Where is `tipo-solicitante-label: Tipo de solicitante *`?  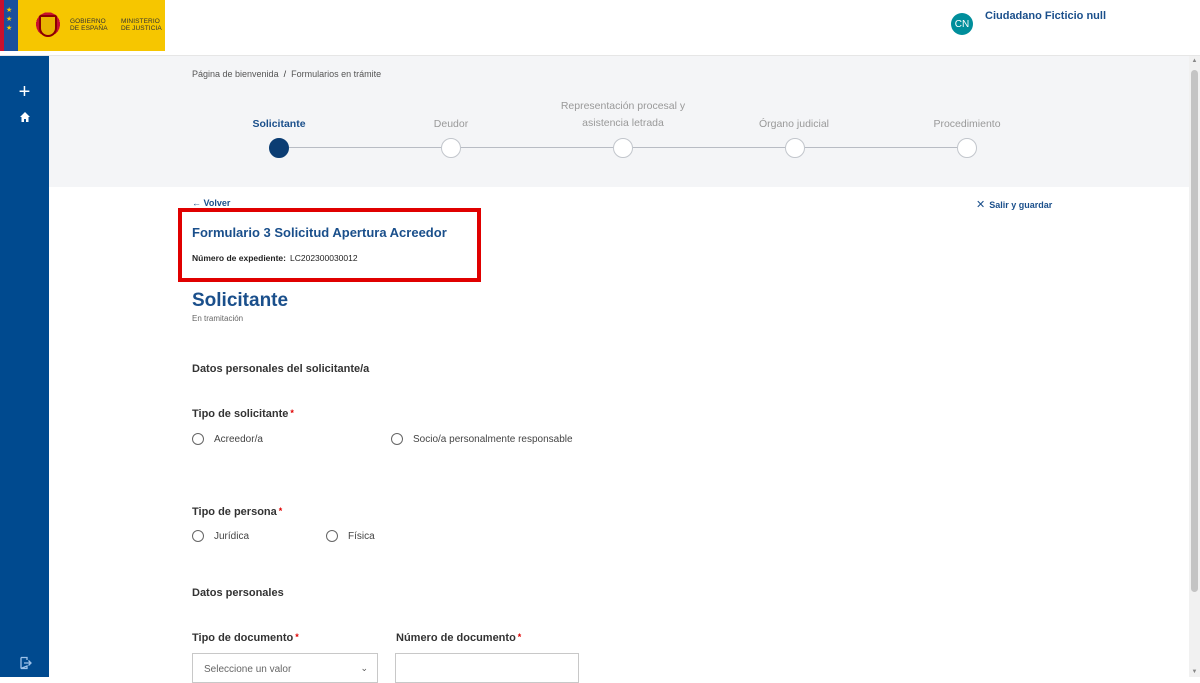 tipo-solicitante-label: Tipo de solicitante * is located at coordinates (243, 414).